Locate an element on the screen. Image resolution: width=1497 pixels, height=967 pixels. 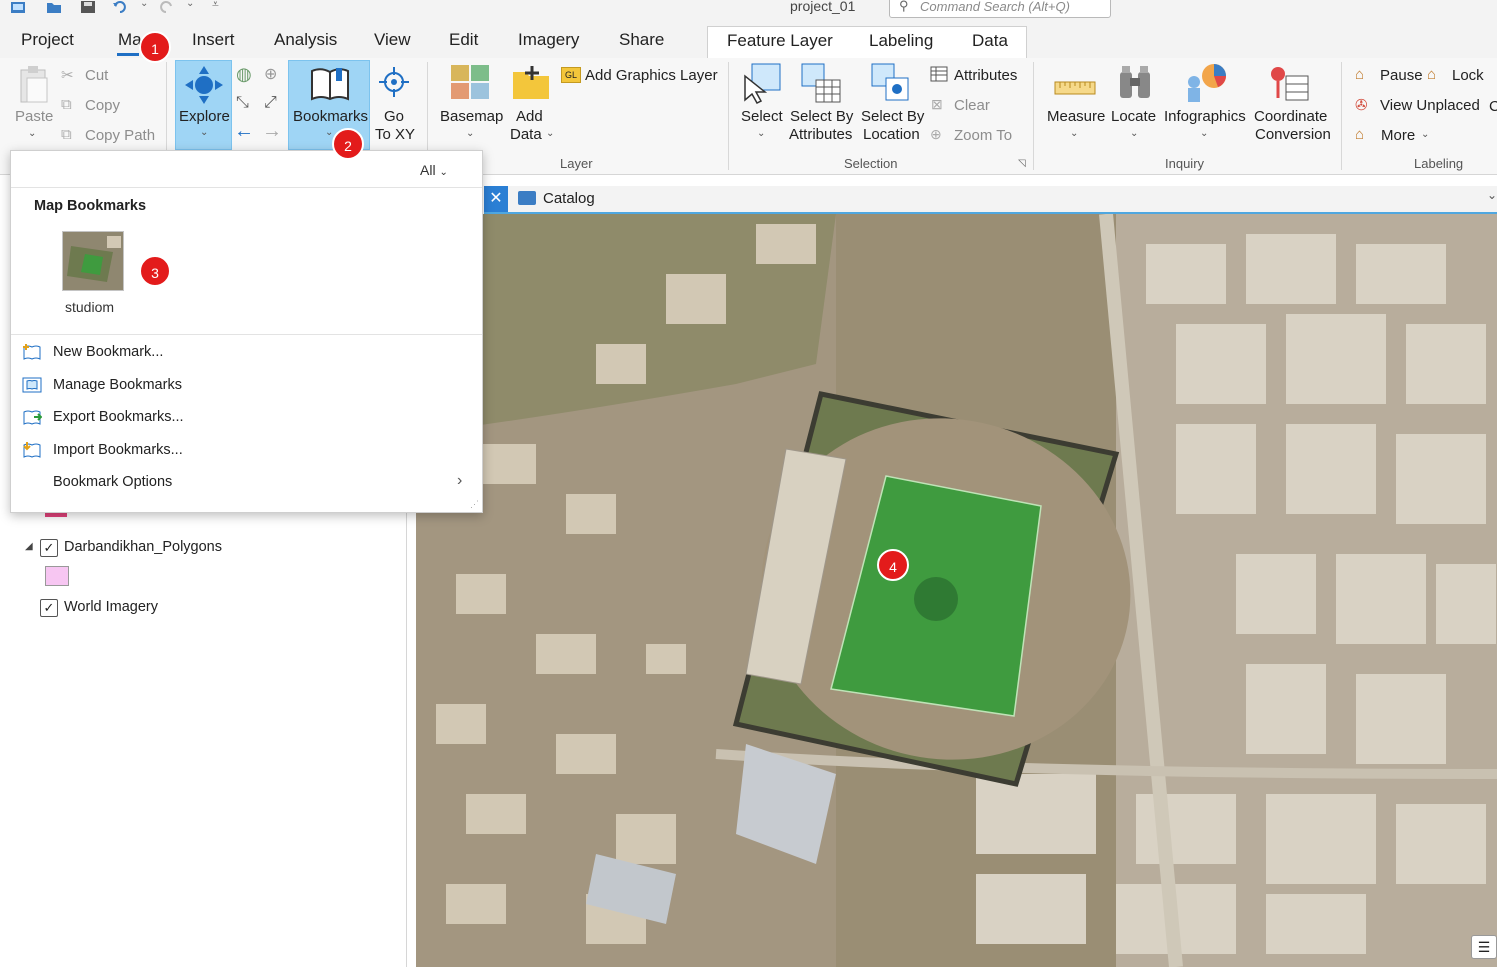
tab-imagery: Imagery is located at coordinates (548, 40).